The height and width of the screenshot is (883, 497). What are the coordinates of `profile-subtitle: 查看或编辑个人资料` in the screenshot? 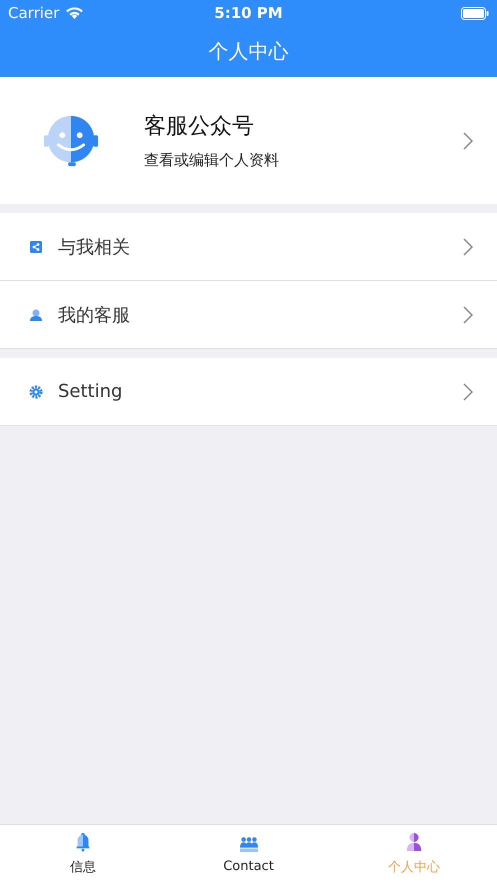 It's located at (211, 160).